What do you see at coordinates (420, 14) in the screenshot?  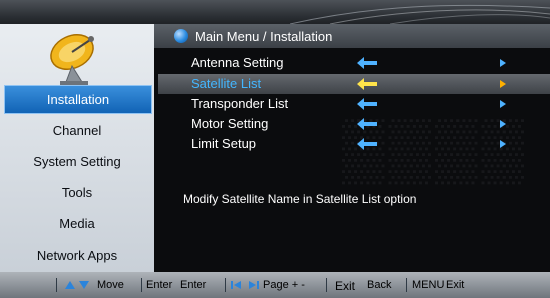 I see `swoosh-decoration` at bounding box center [420, 14].